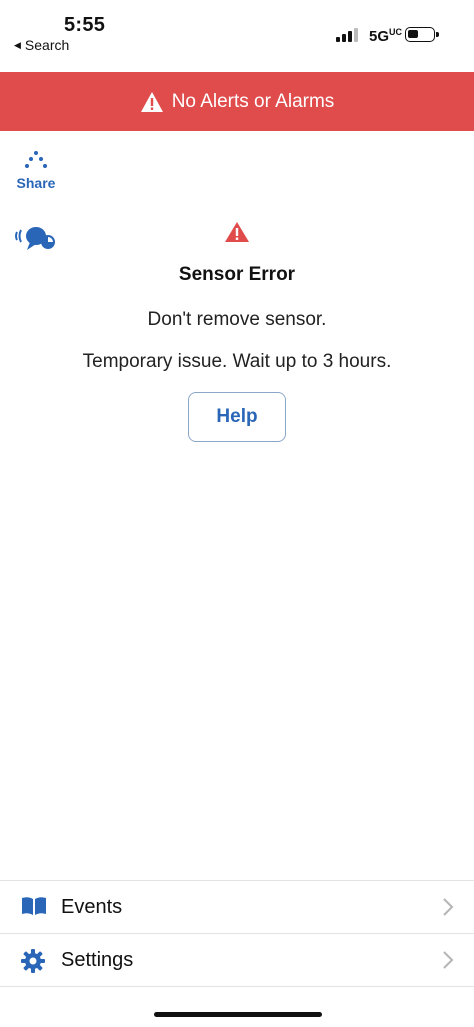 The height and width of the screenshot is (1027, 474). What do you see at coordinates (34, 906) in the screenshot?
I see `book-icon` at bounding box center [34, 906].